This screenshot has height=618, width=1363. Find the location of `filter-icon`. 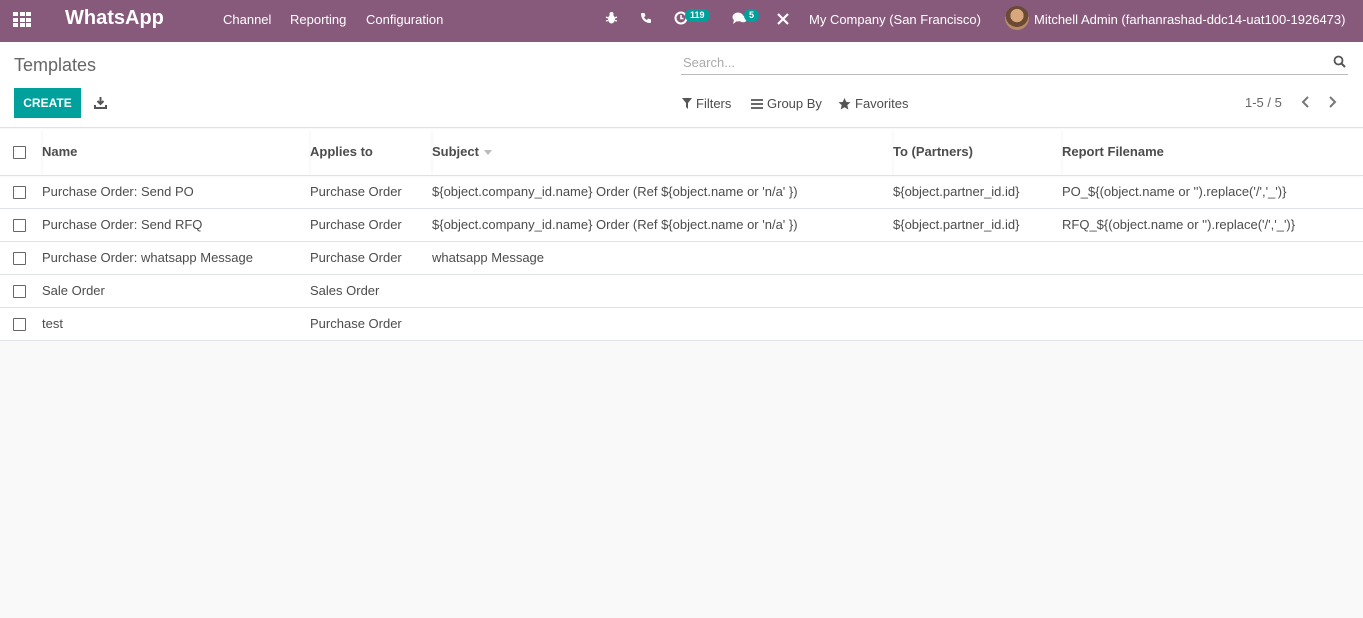

filter-icon is located at coordinates (687, 103).